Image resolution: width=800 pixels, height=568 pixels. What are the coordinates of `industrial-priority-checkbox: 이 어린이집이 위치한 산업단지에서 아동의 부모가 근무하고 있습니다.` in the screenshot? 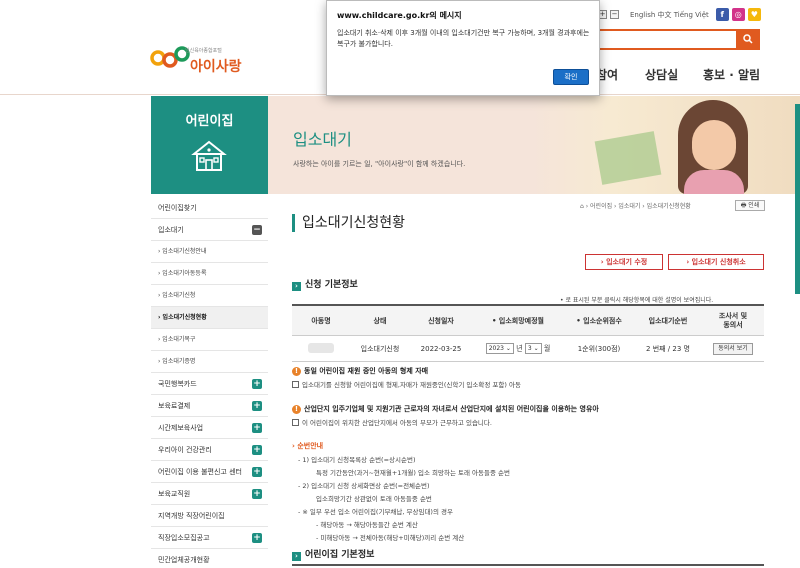 It's located at (392, 422).